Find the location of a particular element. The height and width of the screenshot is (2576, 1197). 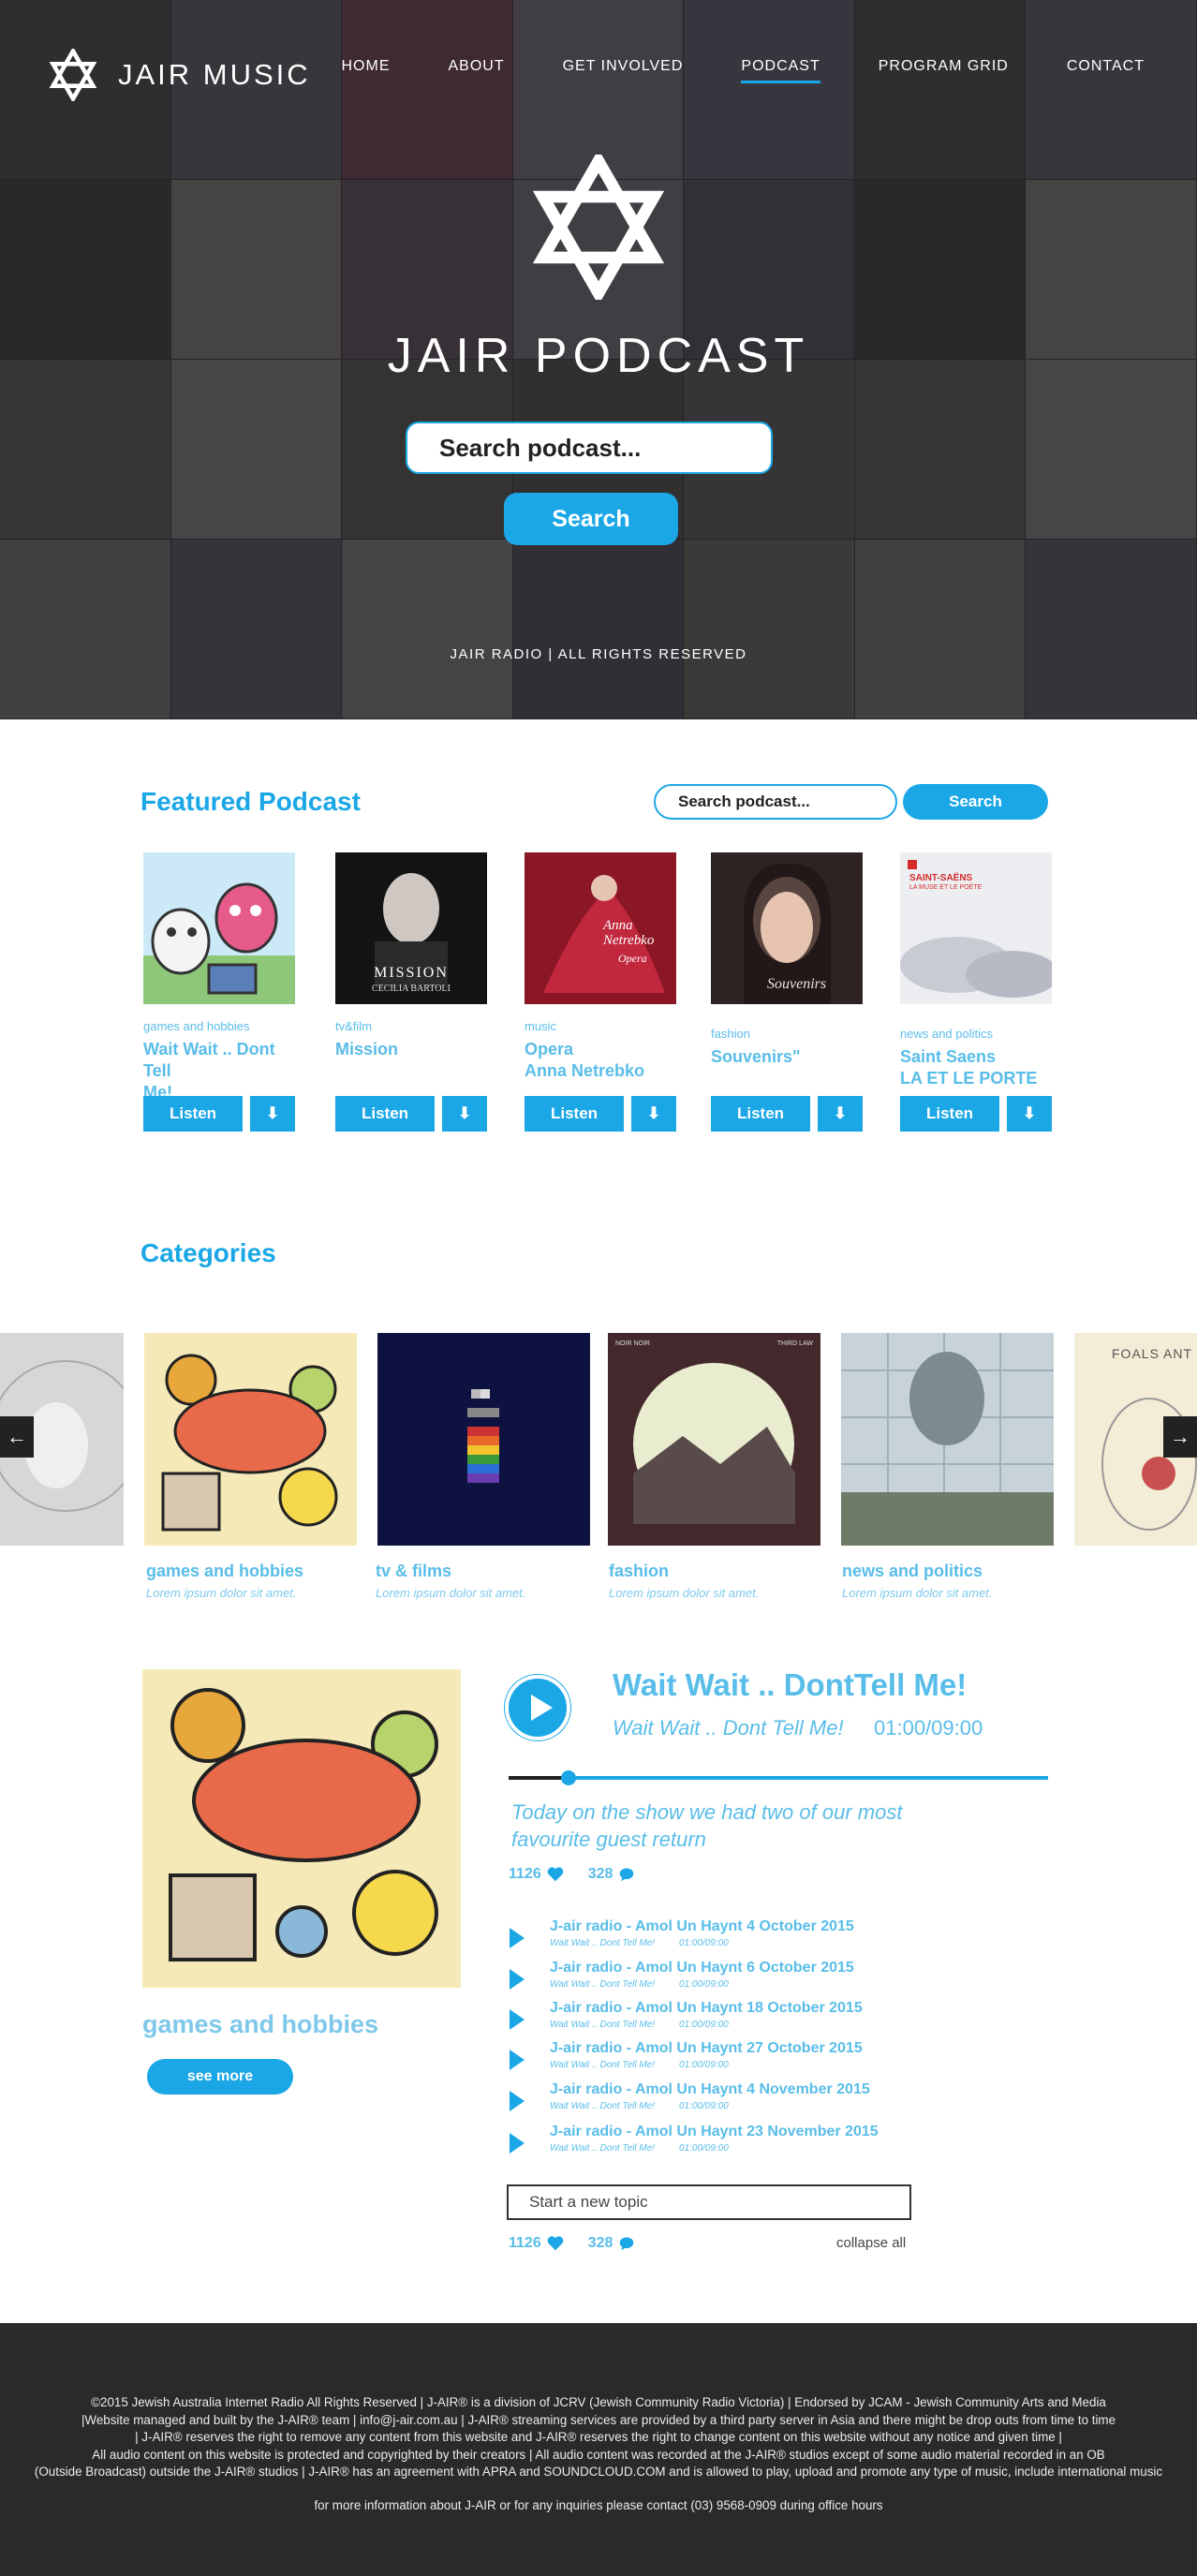

podcast-category: games and hobbies is located at coordinates (196, 1026).